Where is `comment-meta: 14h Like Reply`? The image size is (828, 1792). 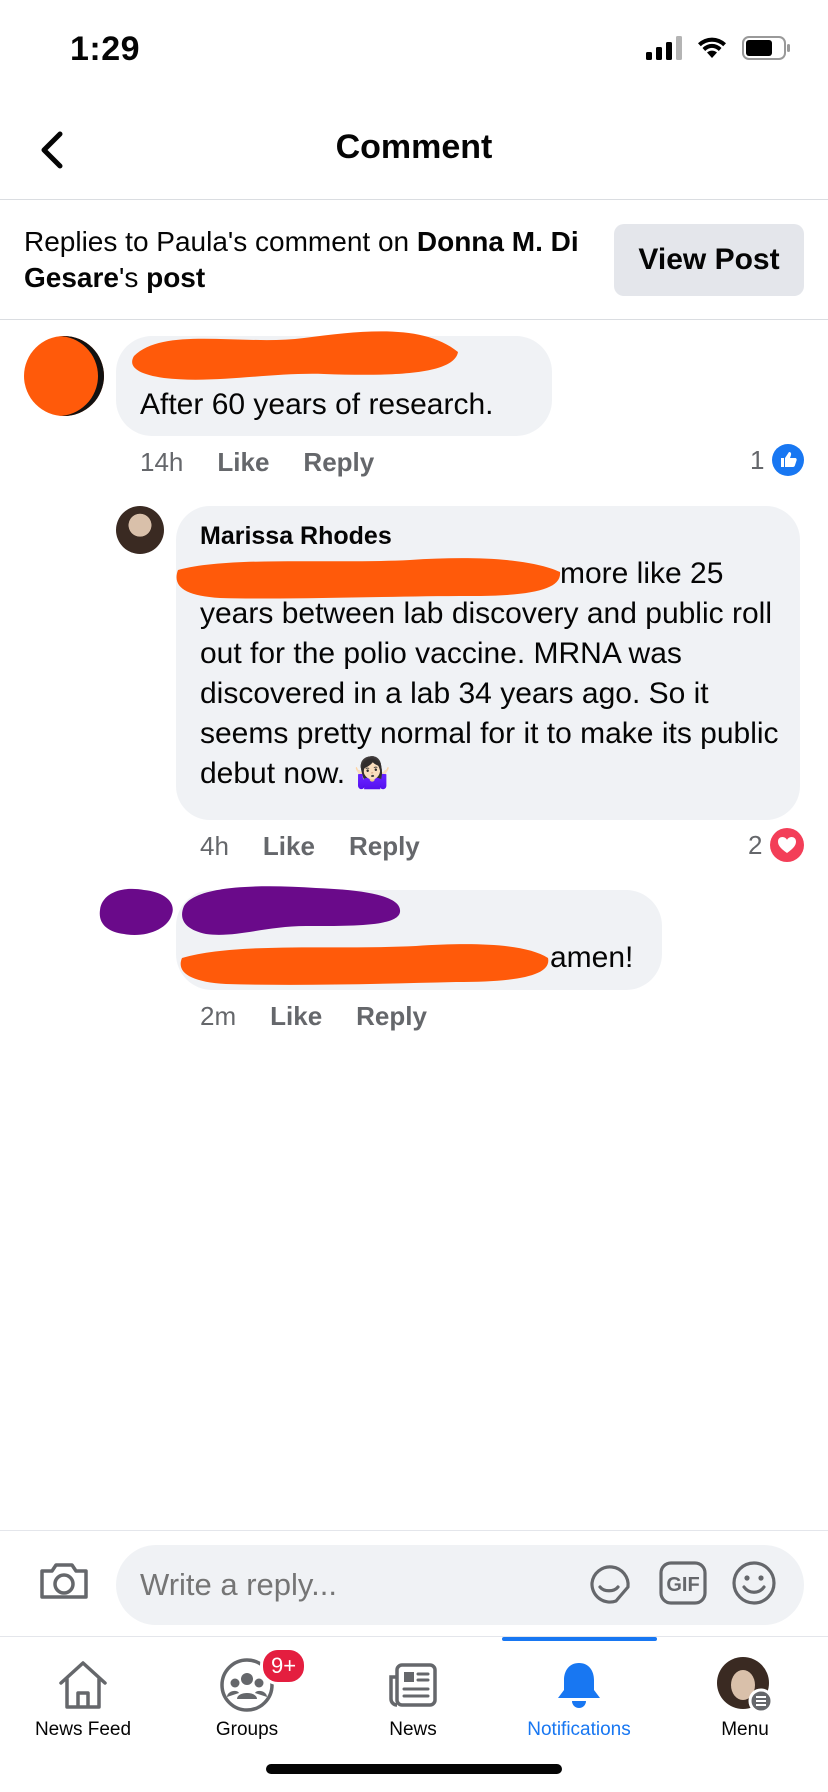 comment-meta: 14h Like Reply is located at coordinates (257, 462).